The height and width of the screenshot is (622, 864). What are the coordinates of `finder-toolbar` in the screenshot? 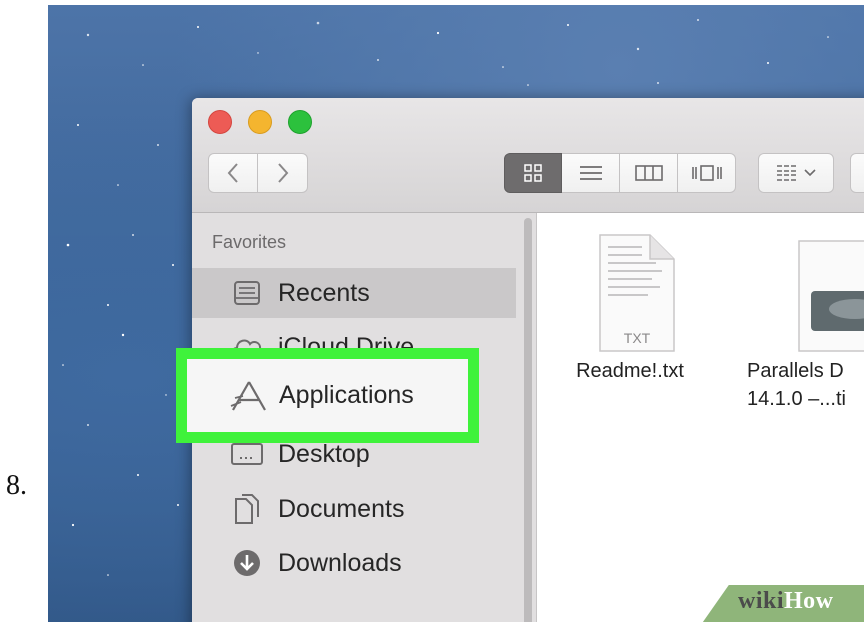 It's located at (528, 155).